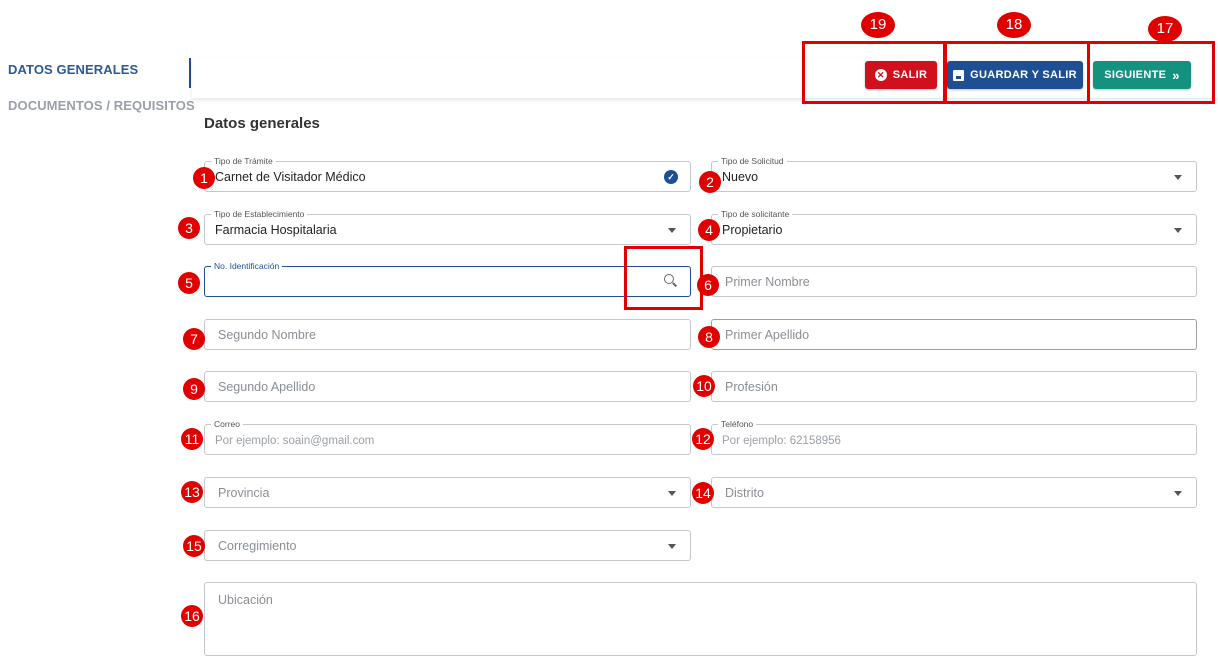 The image size is (1218, 660). I want to click on corregimiento-placeholder: Corregimiento, so click(257, 546).